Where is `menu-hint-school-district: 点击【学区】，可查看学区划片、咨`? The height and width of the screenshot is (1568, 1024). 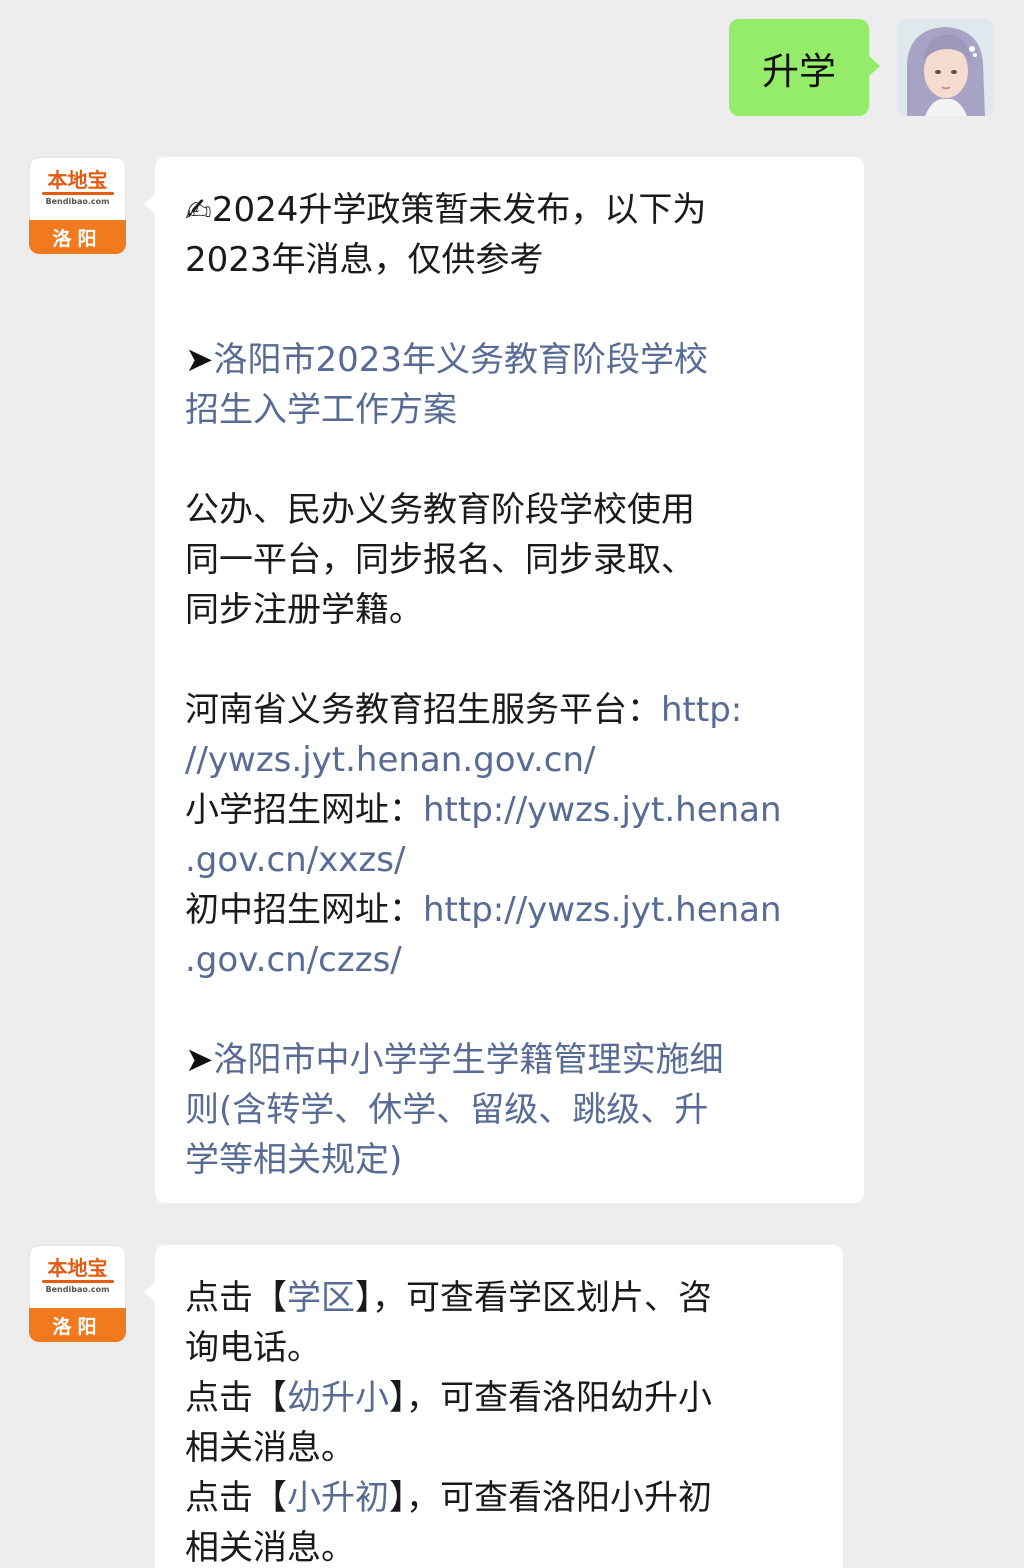
menu-hint-school-district: 点击【学区】，可查看学区划片、咨 is located at coordinates (499, 1298).